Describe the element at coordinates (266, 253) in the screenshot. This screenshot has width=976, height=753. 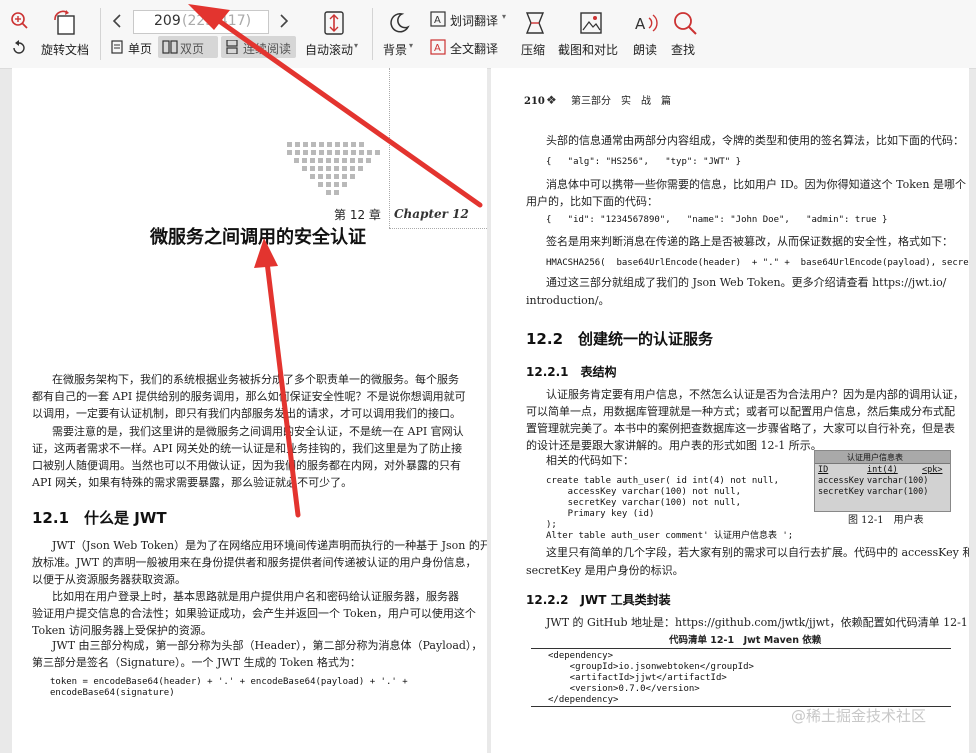
I see `annotation-arrowhead` at that location.